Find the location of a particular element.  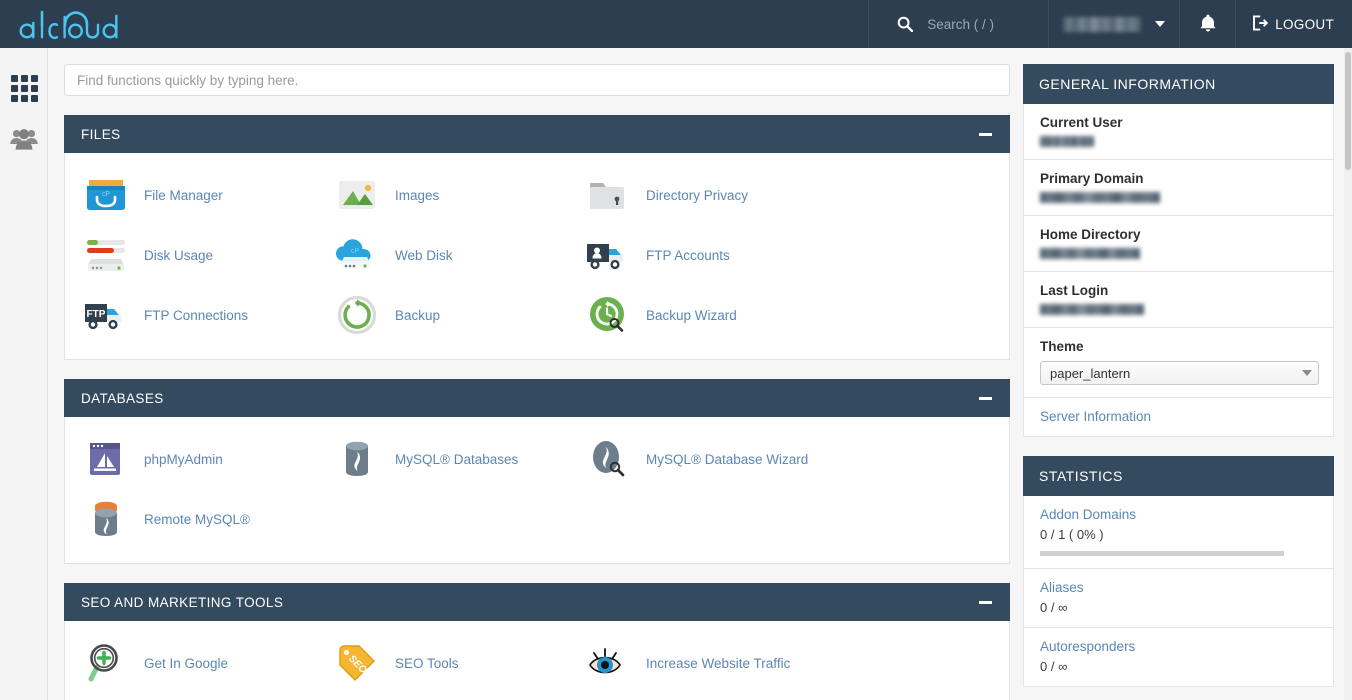

find-functions-input: Find functions quickly by typing here. is located at coordinates (537, 80).